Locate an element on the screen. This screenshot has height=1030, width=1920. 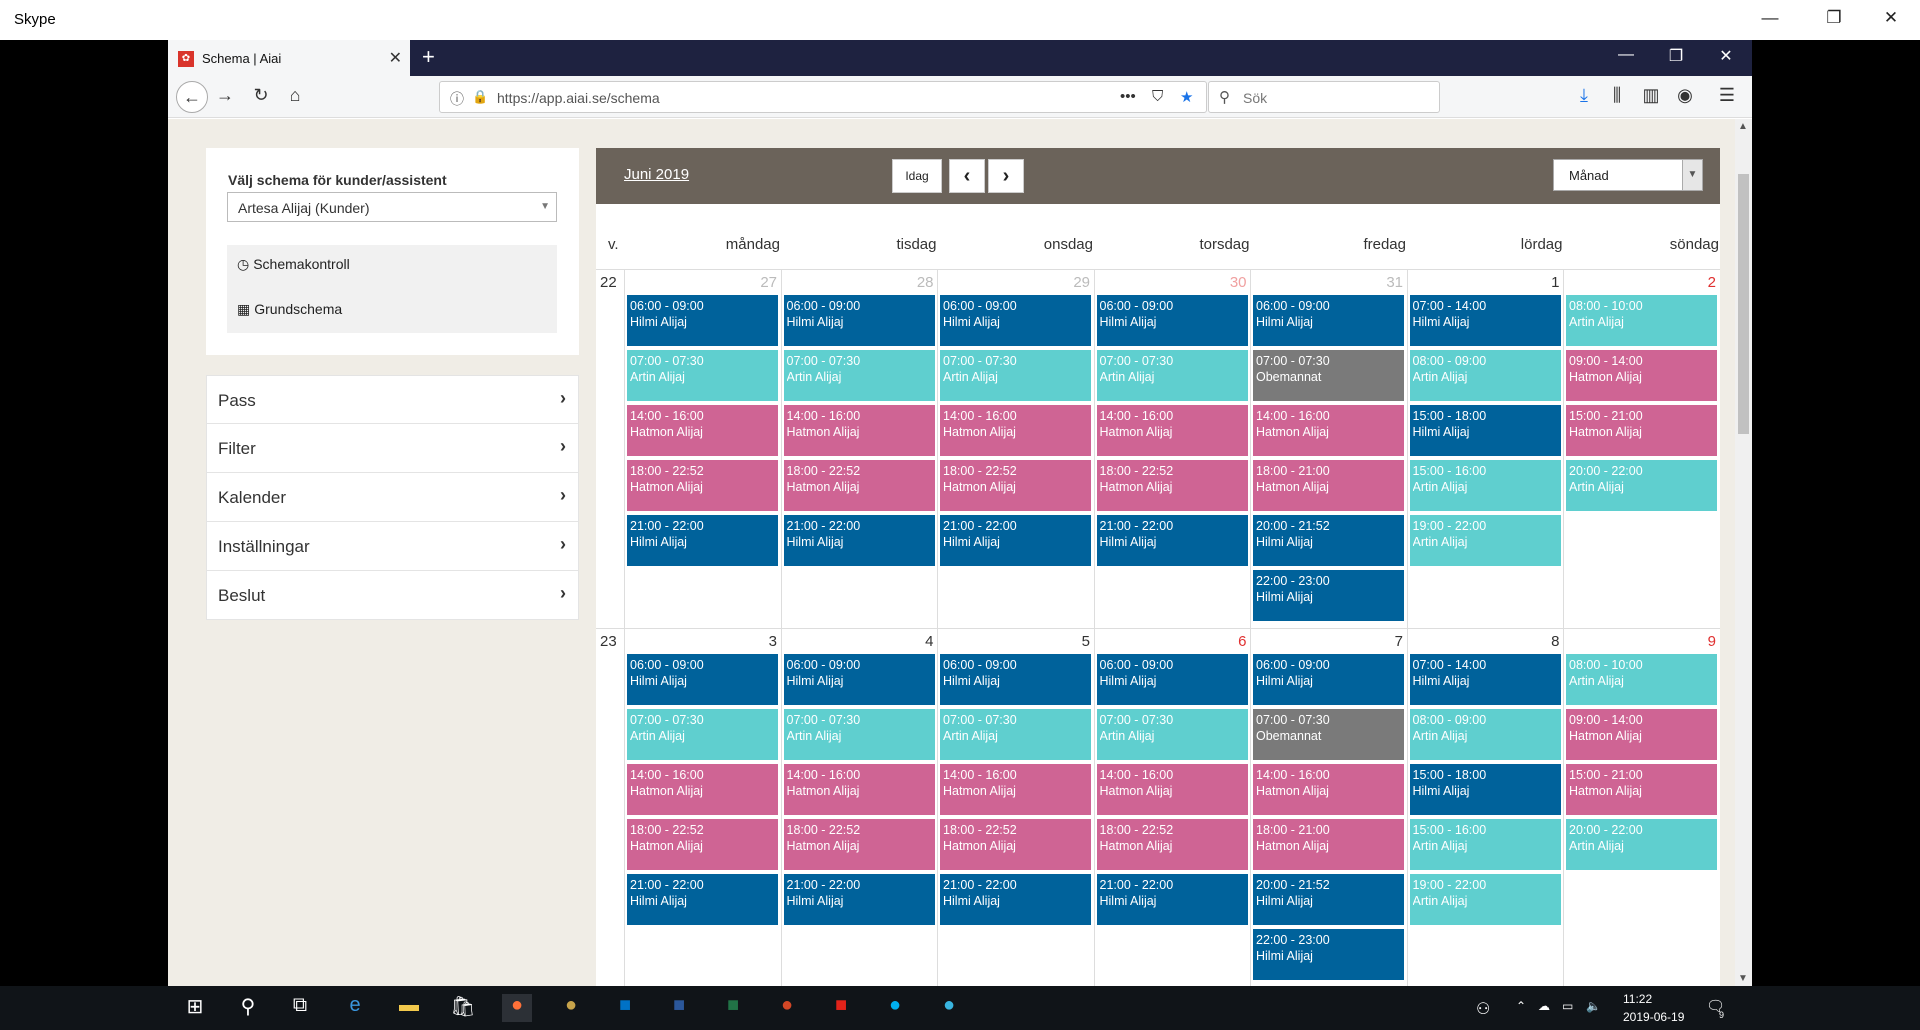
start-icon: ⊞ is located at coordinates (195, 1008).